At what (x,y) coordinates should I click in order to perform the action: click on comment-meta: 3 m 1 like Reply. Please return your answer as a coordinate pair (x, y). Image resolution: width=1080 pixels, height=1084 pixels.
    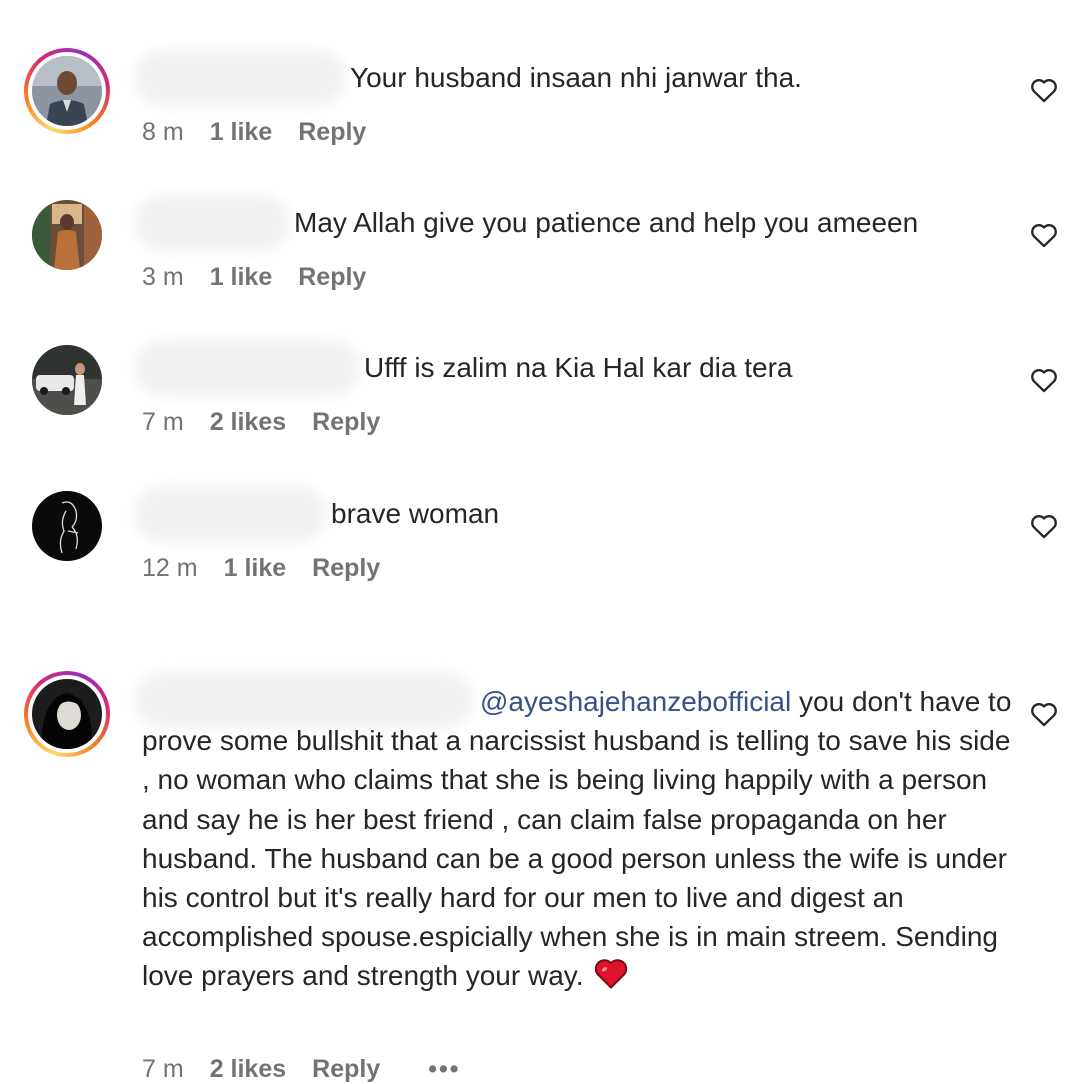
    Looking at the image, I should click on (254, 277).